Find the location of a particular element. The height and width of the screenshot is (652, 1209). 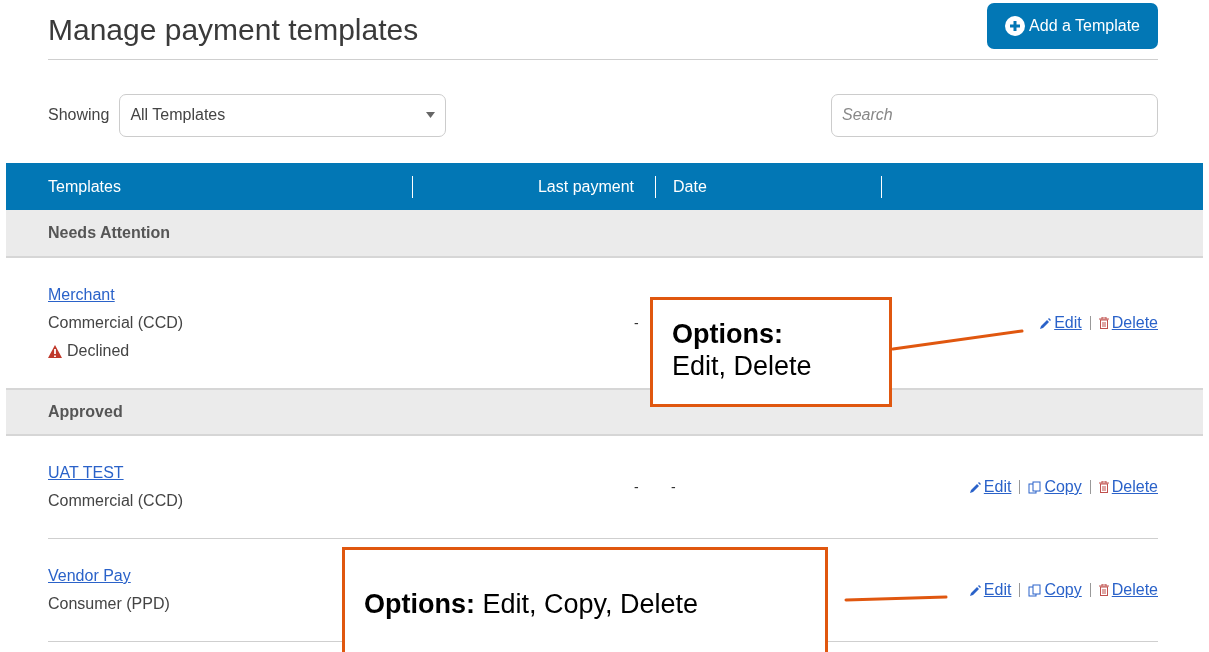

column-header: Last payment is located at coordinates (585, 186).